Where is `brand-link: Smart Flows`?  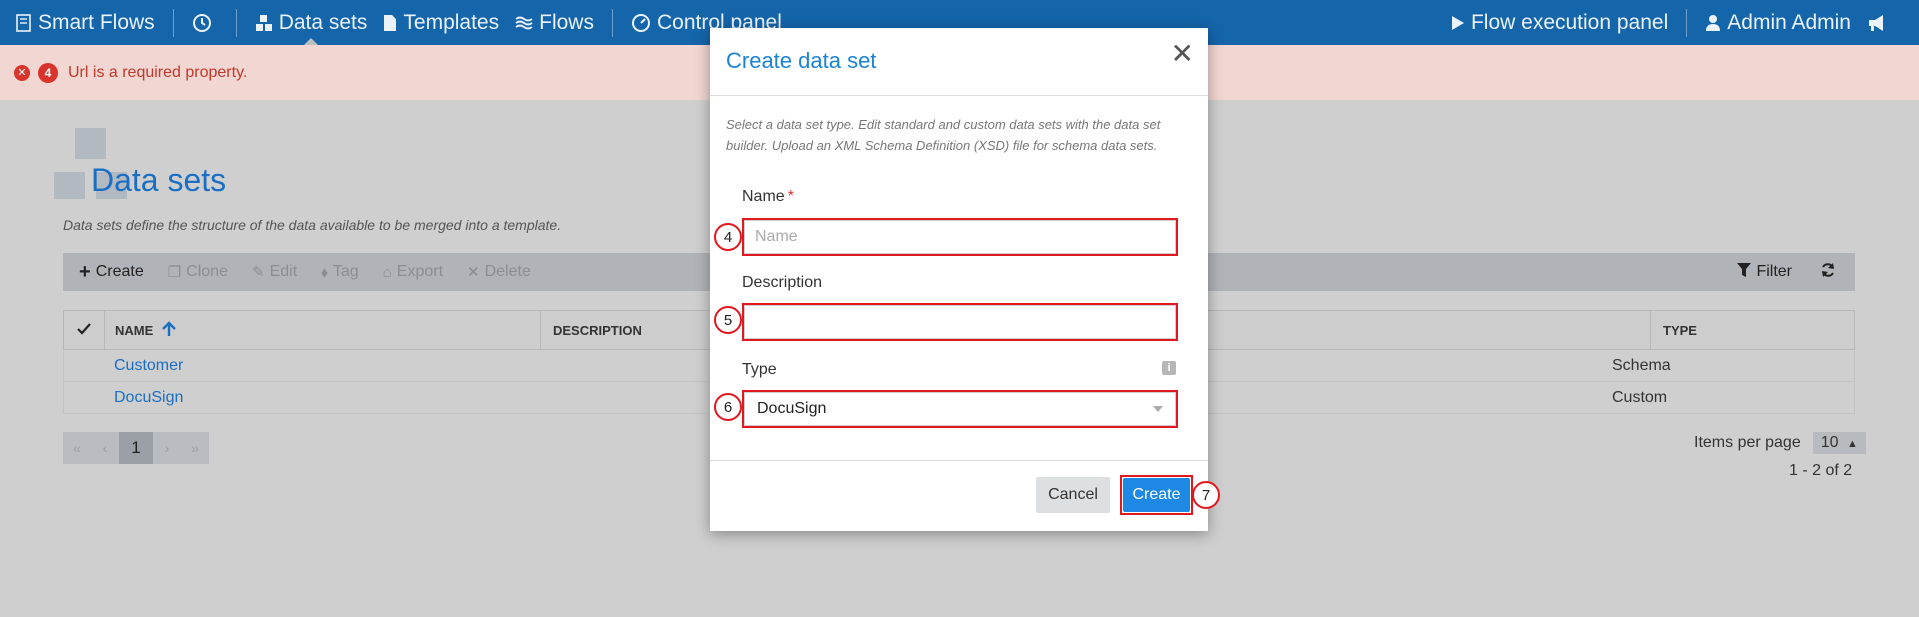
brand-link: Smart Flows is located at coordinates (81, 22).